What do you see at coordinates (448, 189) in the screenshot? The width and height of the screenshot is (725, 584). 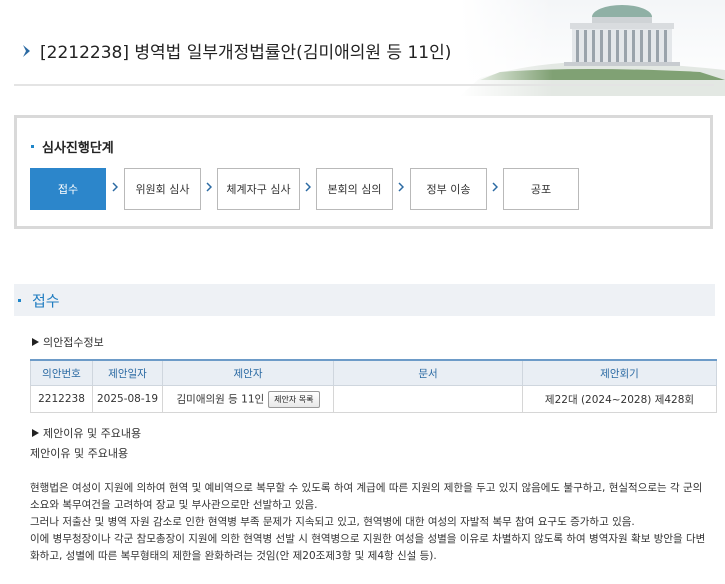 I see `step-government-transfer: 정부 이송` at bounding box center [448, 189].